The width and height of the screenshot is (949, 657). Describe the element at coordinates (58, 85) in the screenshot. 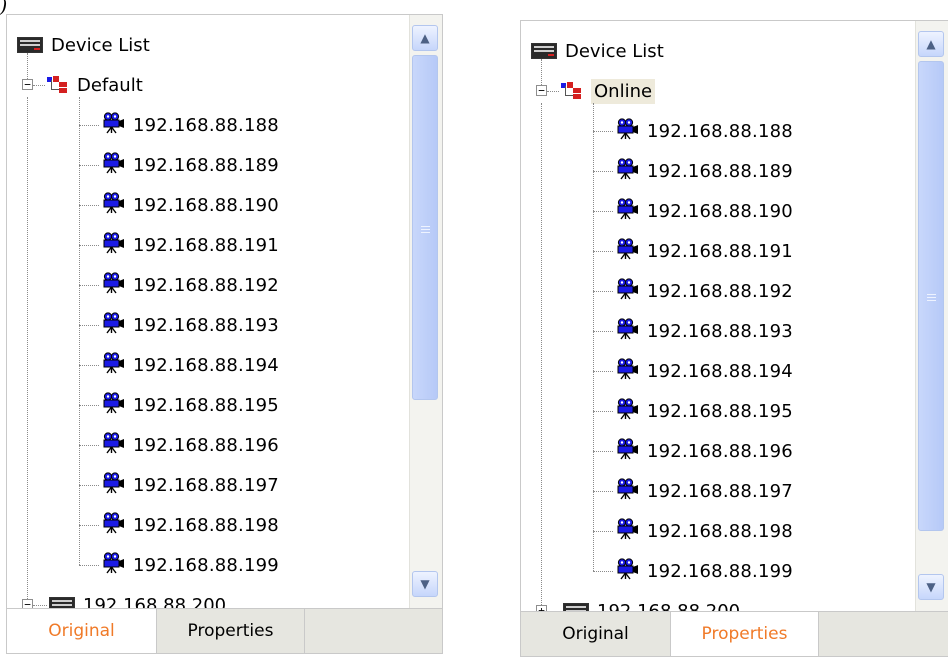

I see `device-group-icon` at that location.